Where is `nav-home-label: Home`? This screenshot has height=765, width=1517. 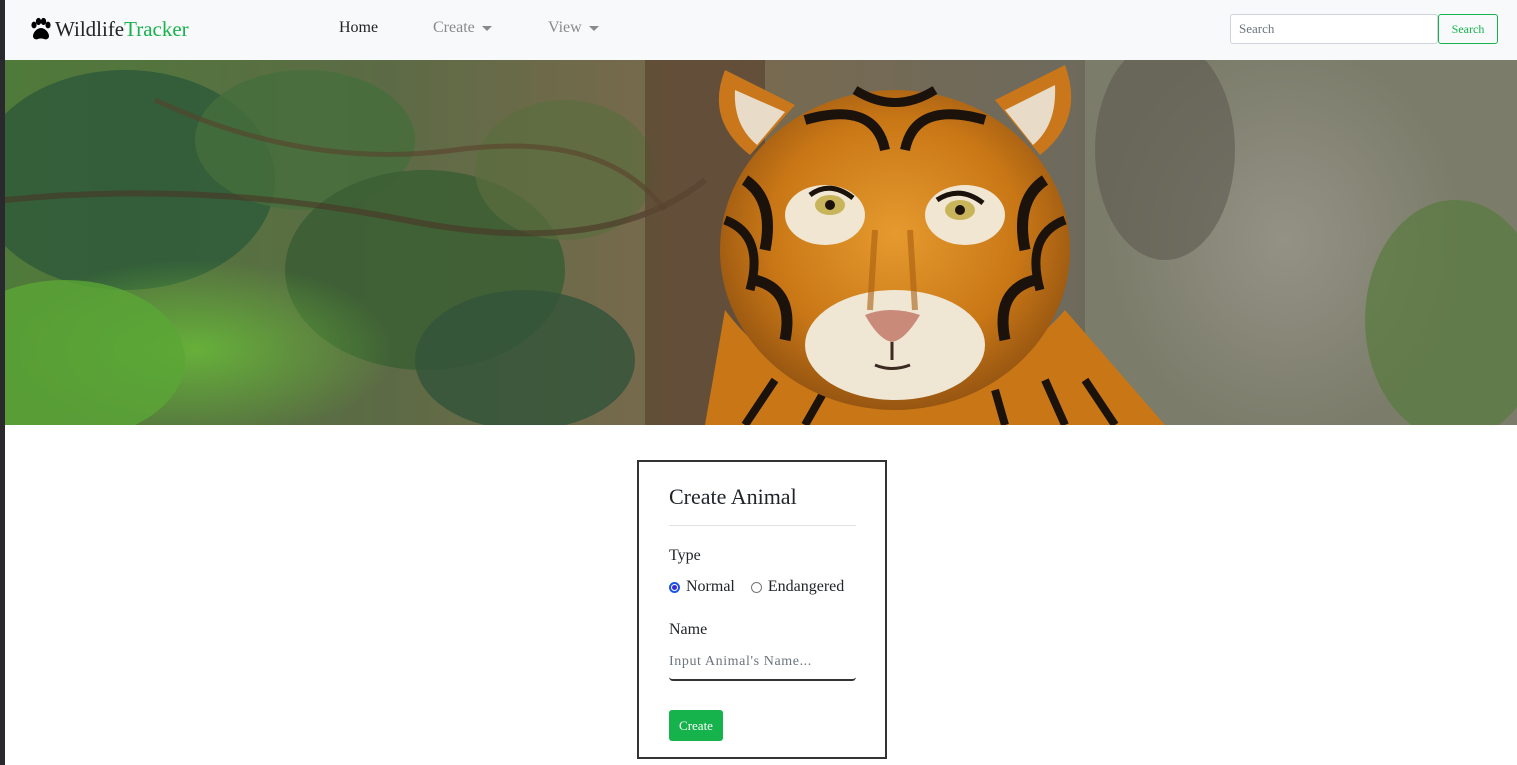 nav-home-label: Home is located at coordinates (359, 27).